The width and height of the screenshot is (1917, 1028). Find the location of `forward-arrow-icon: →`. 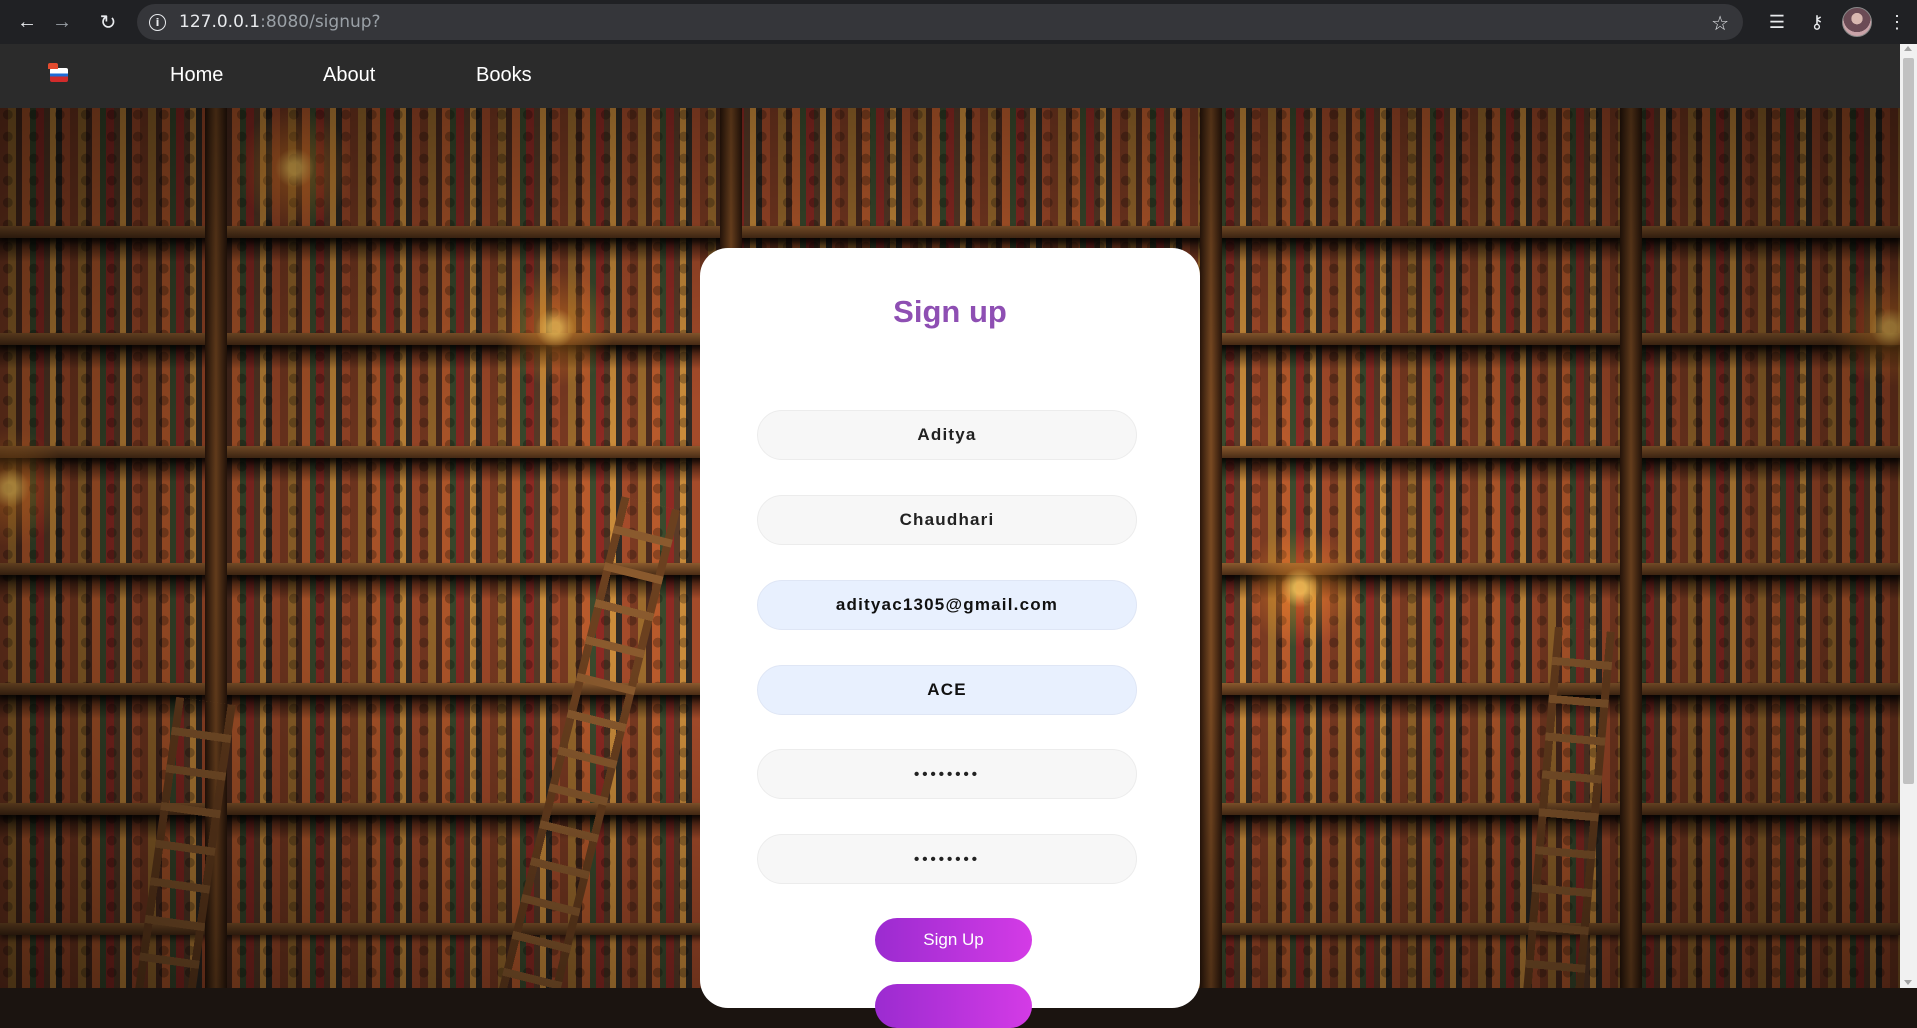

forward-arrow-icon: → is located at coordinates (62, 22).